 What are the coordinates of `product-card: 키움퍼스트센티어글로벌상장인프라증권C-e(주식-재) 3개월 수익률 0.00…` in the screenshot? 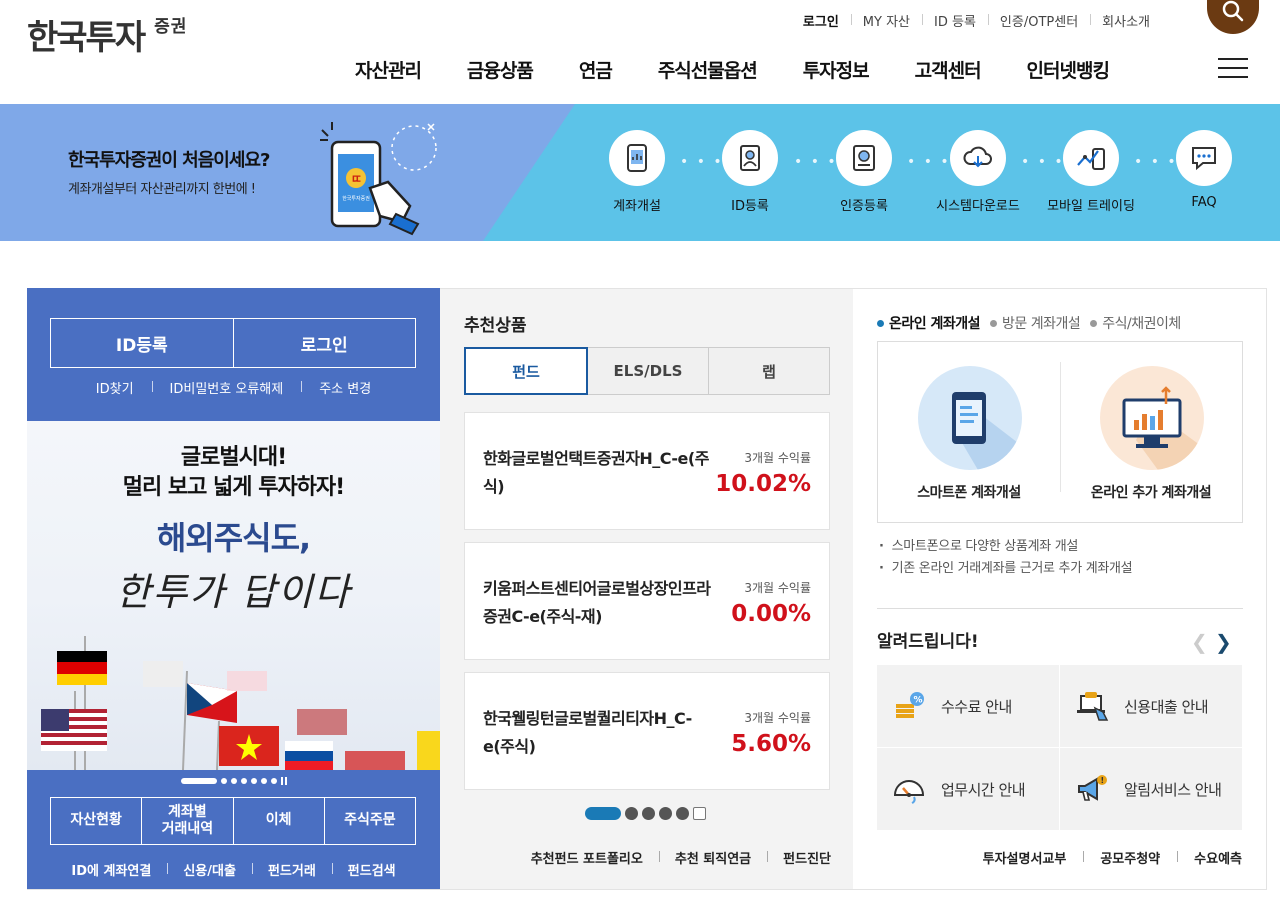 It's located at (647, 601).